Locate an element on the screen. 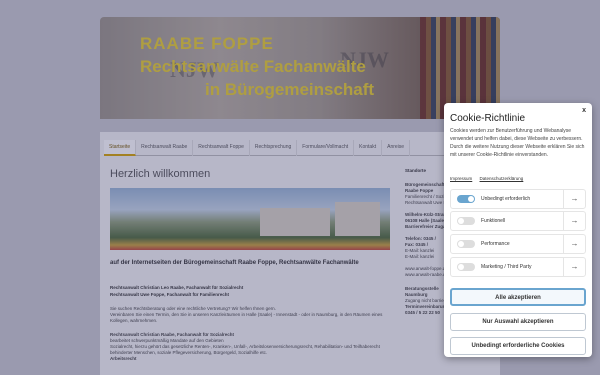 This screenshot has width=600, height=375. option-label: Marketing / Third Party is located at coordinates (506, 267).